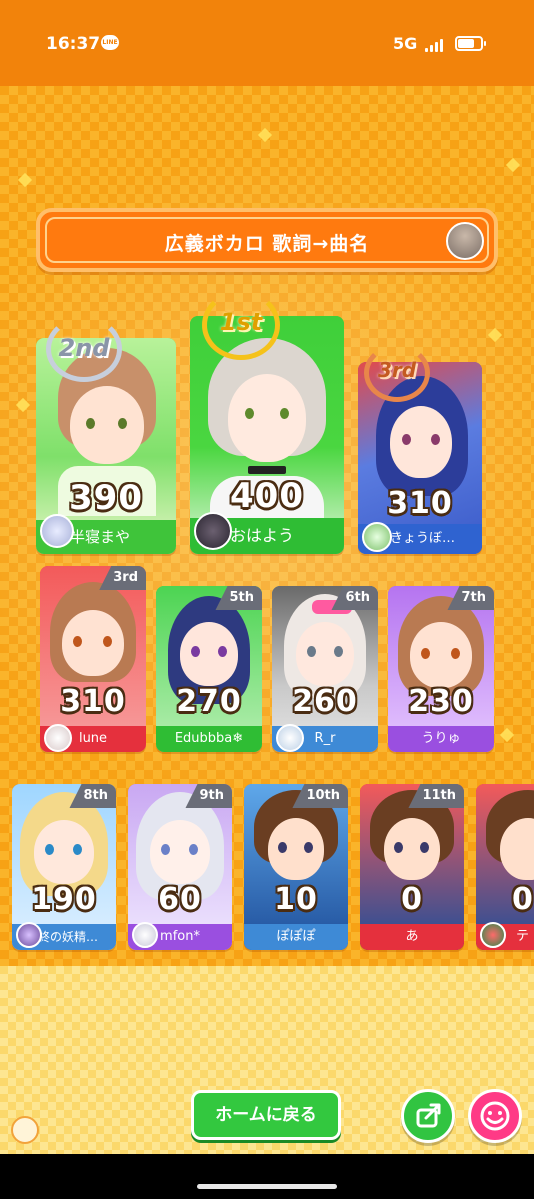 The image size is (534, 1199). What do you see at coordinates (436, 45) in the screenshot?
I see `signal-icon` at bounding box center [436, 45].